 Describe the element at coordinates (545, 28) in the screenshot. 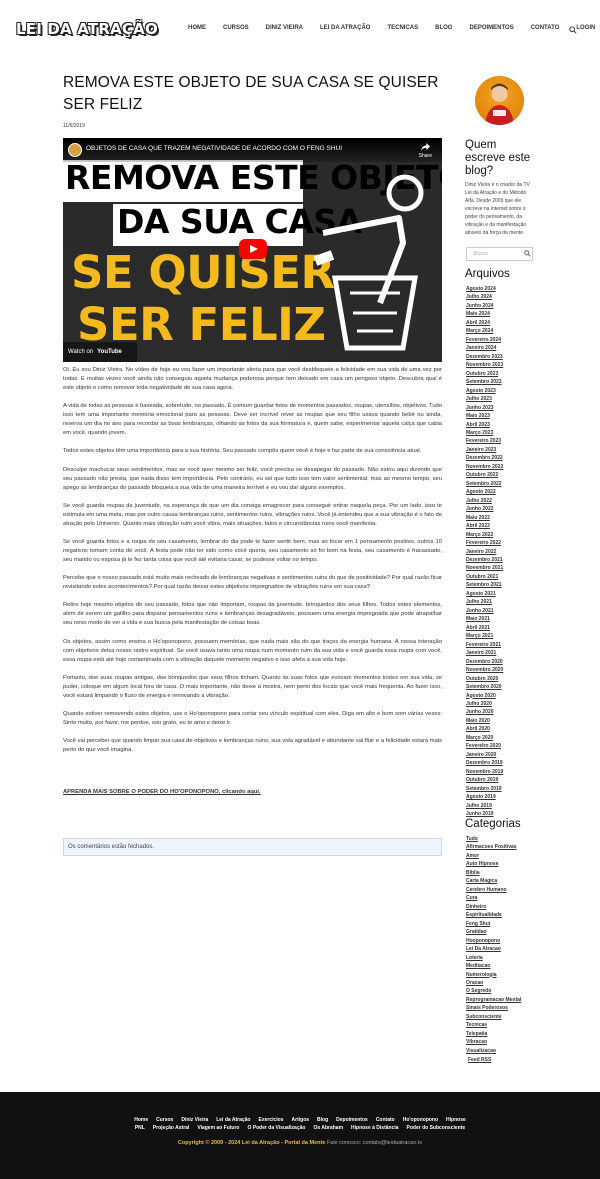

I see `nav-item-contato: CONTATO` at that location.